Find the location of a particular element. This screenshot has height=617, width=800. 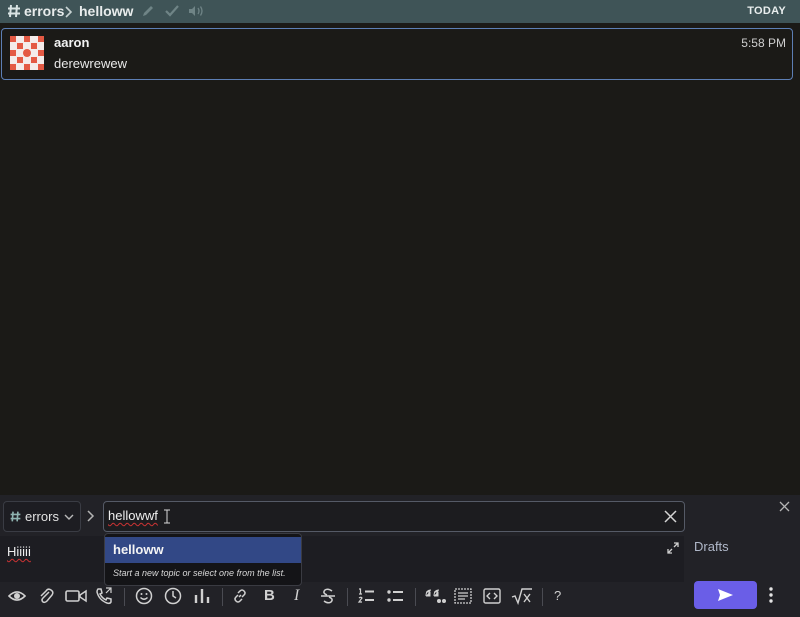

message-header-bar: errors helloww TODAY is located at coordinates (400, 11).